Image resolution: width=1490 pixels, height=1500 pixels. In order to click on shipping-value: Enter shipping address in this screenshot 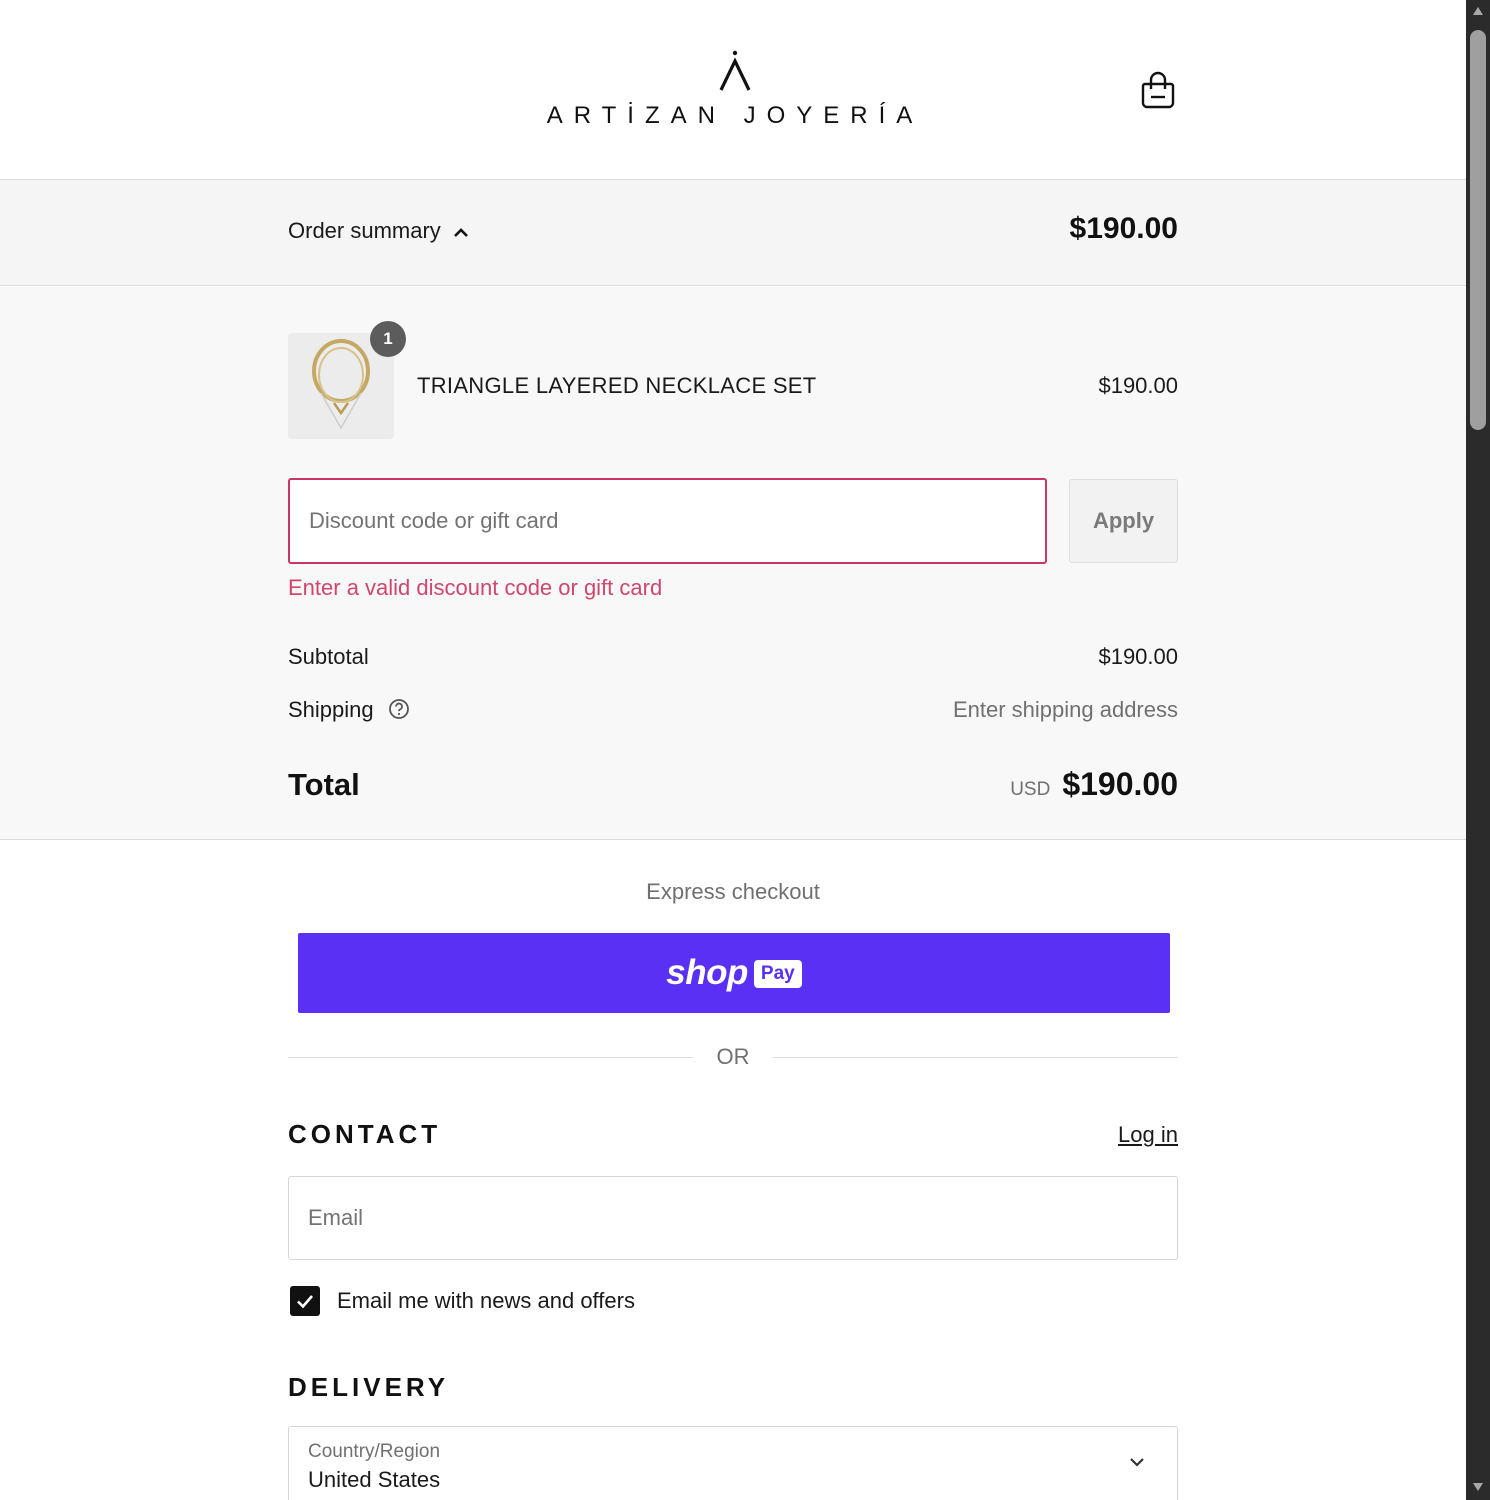, I will do `click(1065, 709)`.